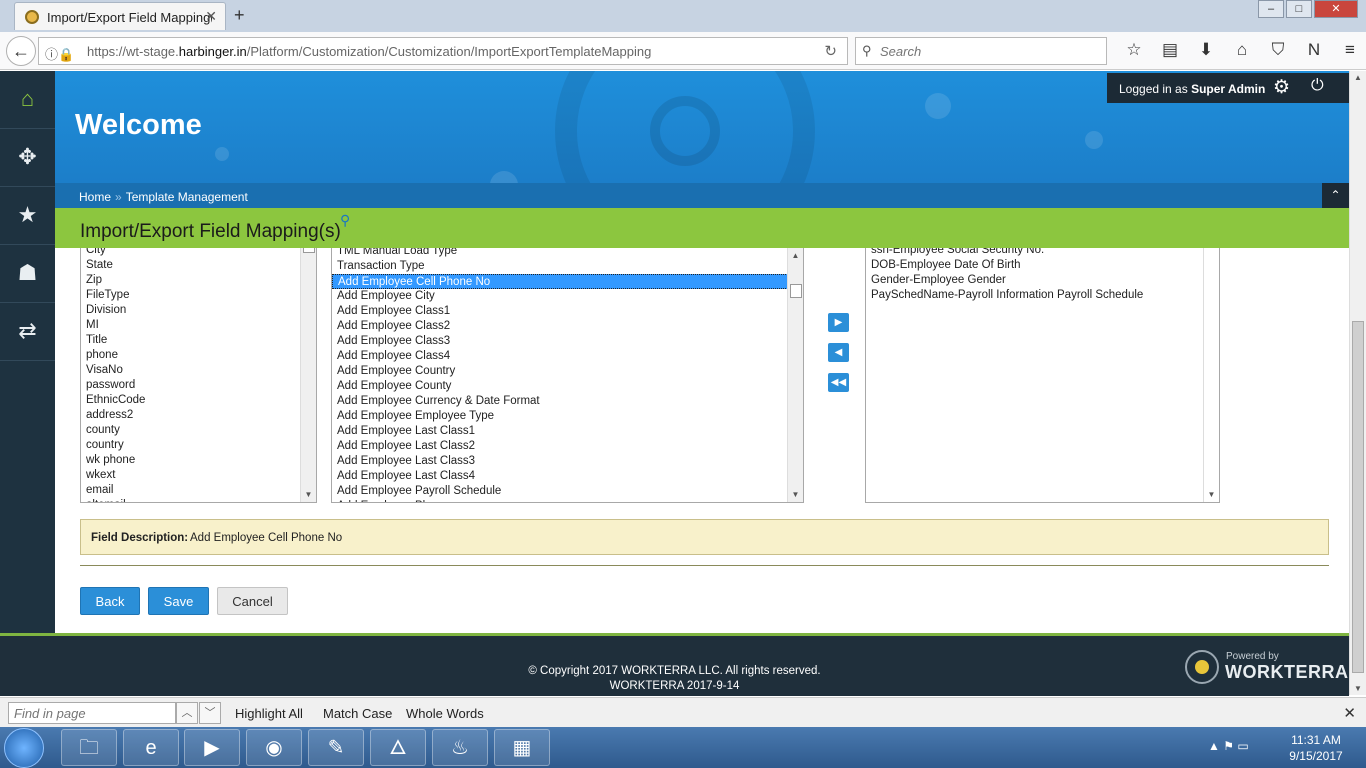  What do you see at coordinates (1299, 9) in the screenshot?
I see `maximize-button: □` at bounding box center [1299, 9].